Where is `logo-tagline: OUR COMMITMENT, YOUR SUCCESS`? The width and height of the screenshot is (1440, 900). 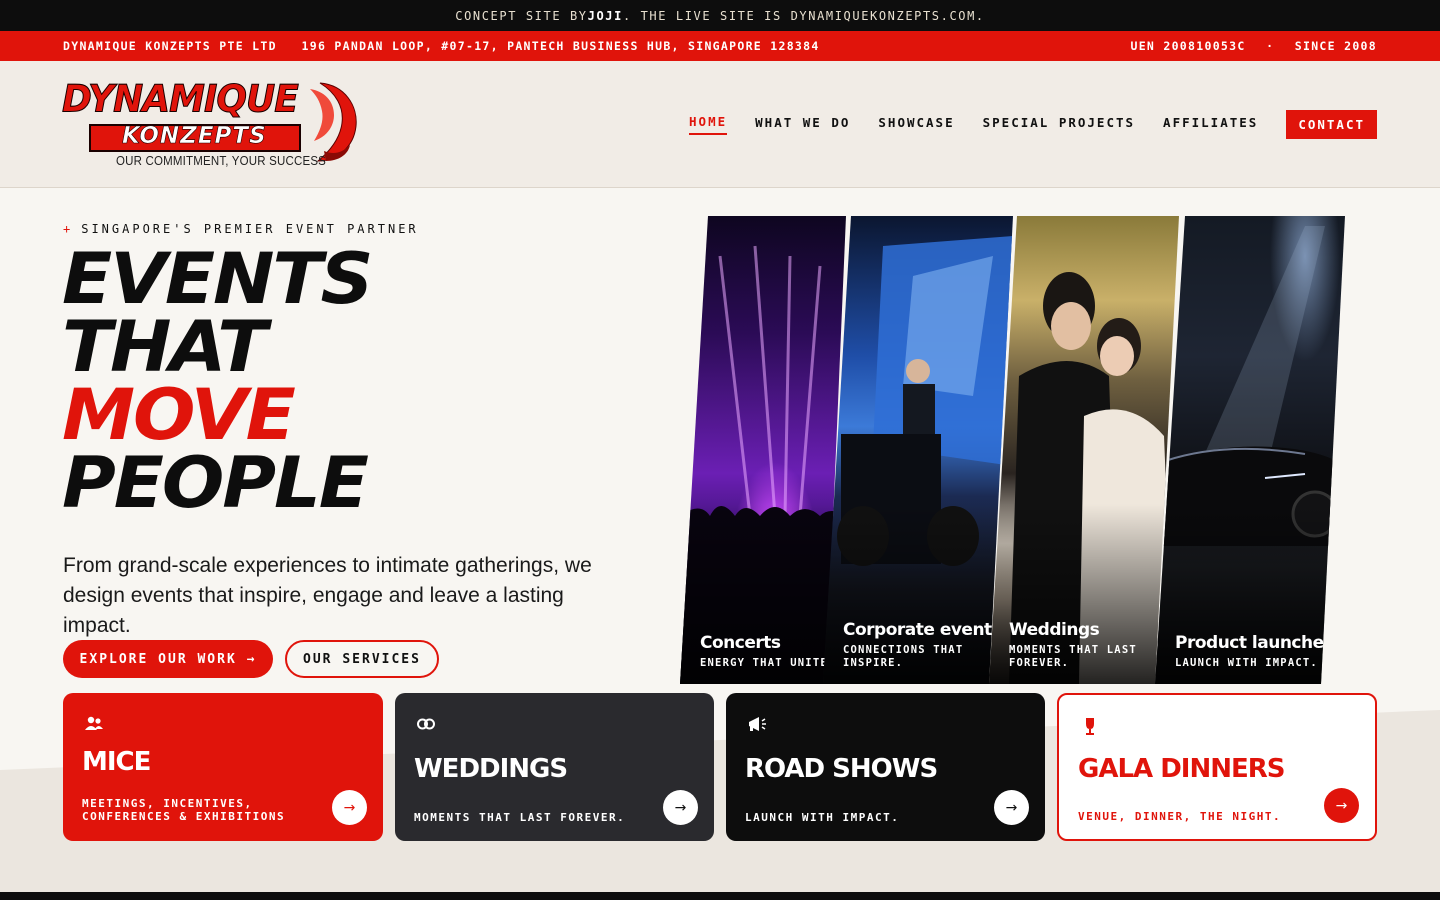
logo-tagline: OUR COMMITMENT, YOUR SUCCESS is located at coordinates (221, 161).